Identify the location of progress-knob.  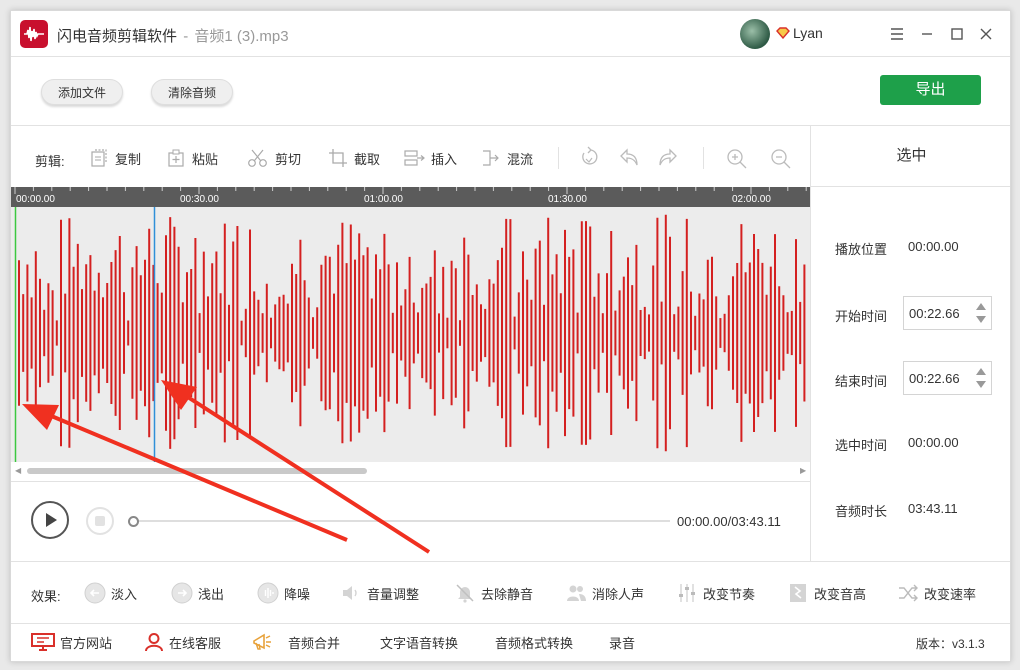
(133, 521).